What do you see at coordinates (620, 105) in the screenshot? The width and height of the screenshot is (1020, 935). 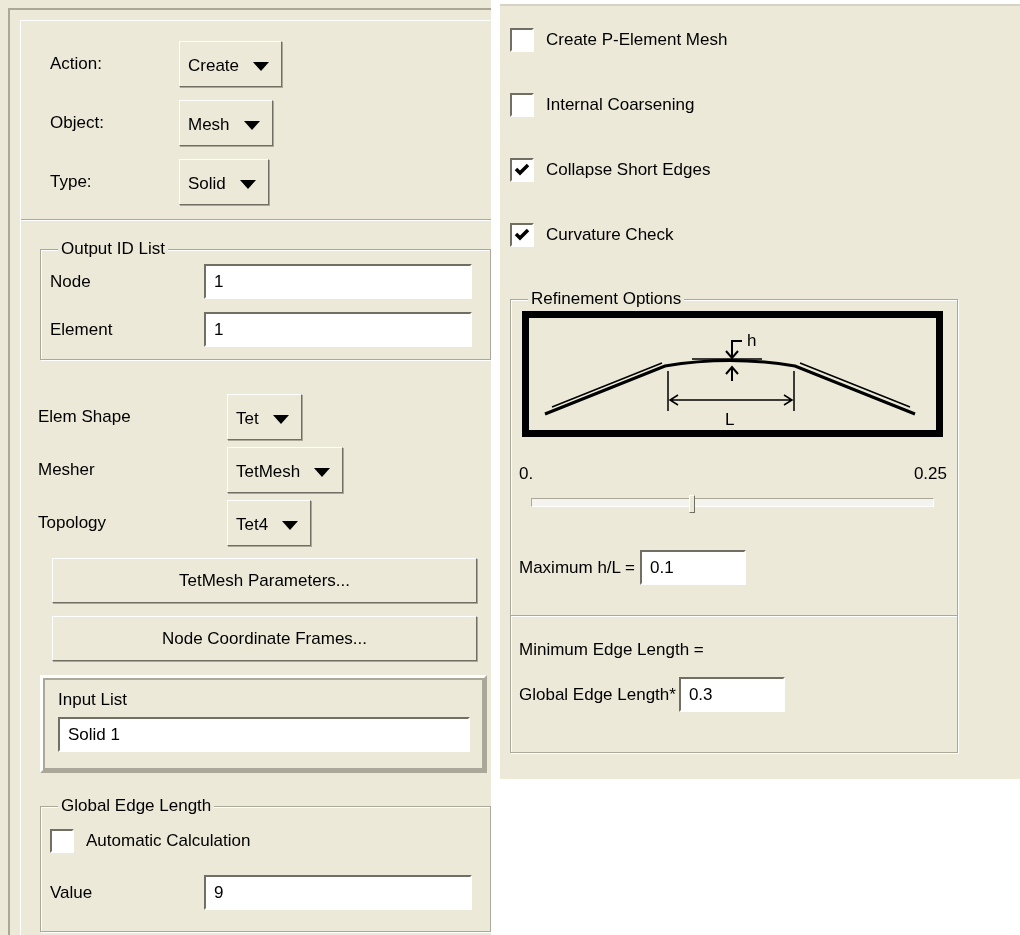 I see `checkbox-label: Internal Coarsening` at bounding box center [620, 105].